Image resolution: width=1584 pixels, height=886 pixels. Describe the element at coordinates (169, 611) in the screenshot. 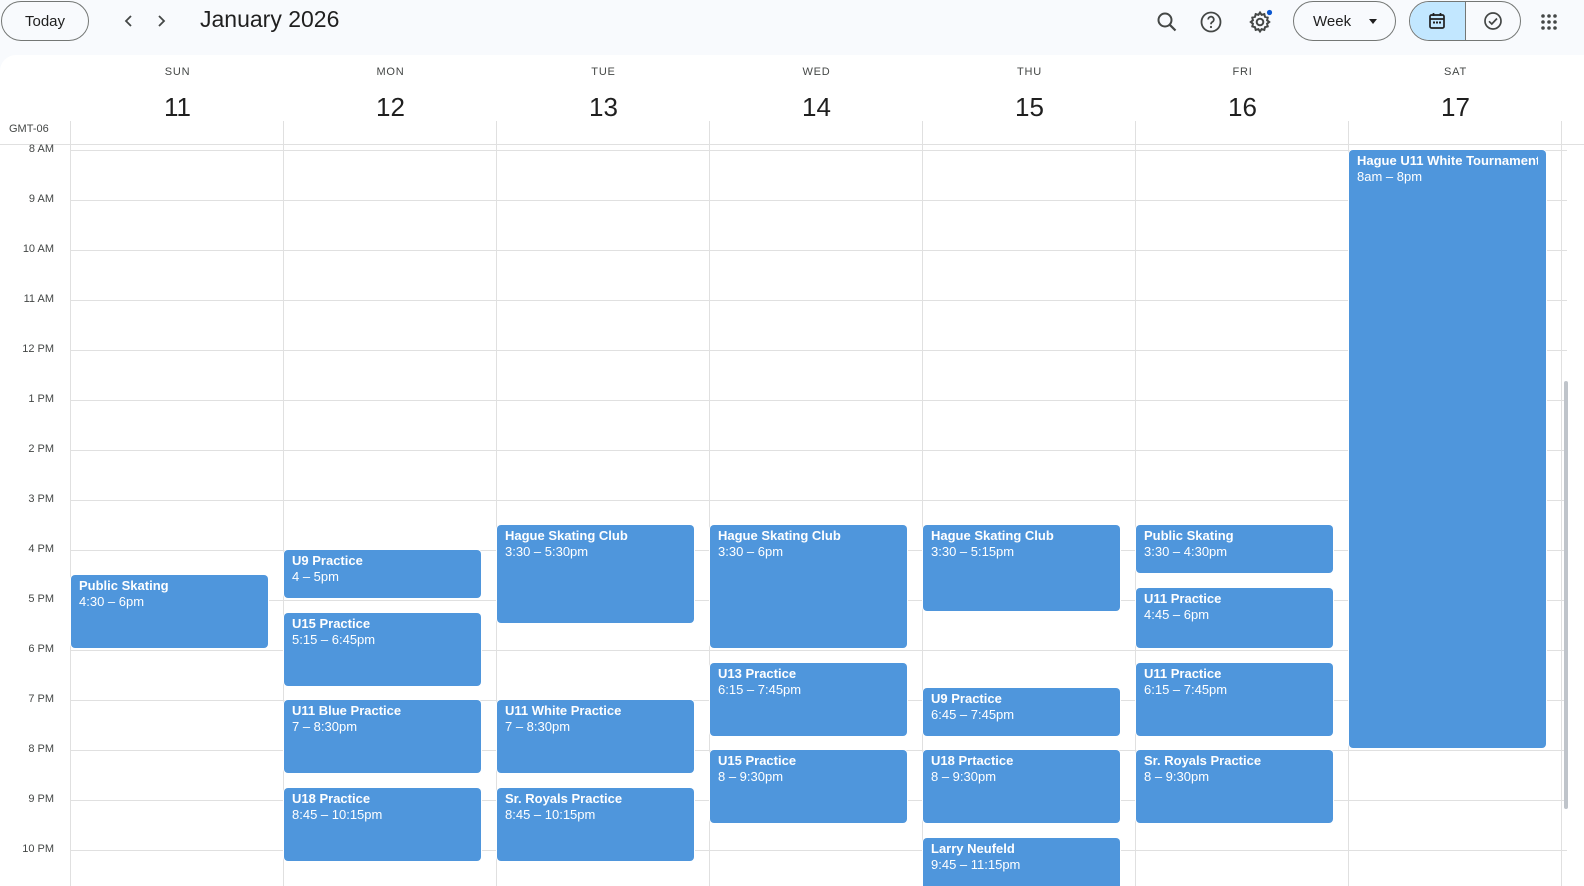

I see `calendar-event: Public Skating 4:30 – 6pm` at that location.